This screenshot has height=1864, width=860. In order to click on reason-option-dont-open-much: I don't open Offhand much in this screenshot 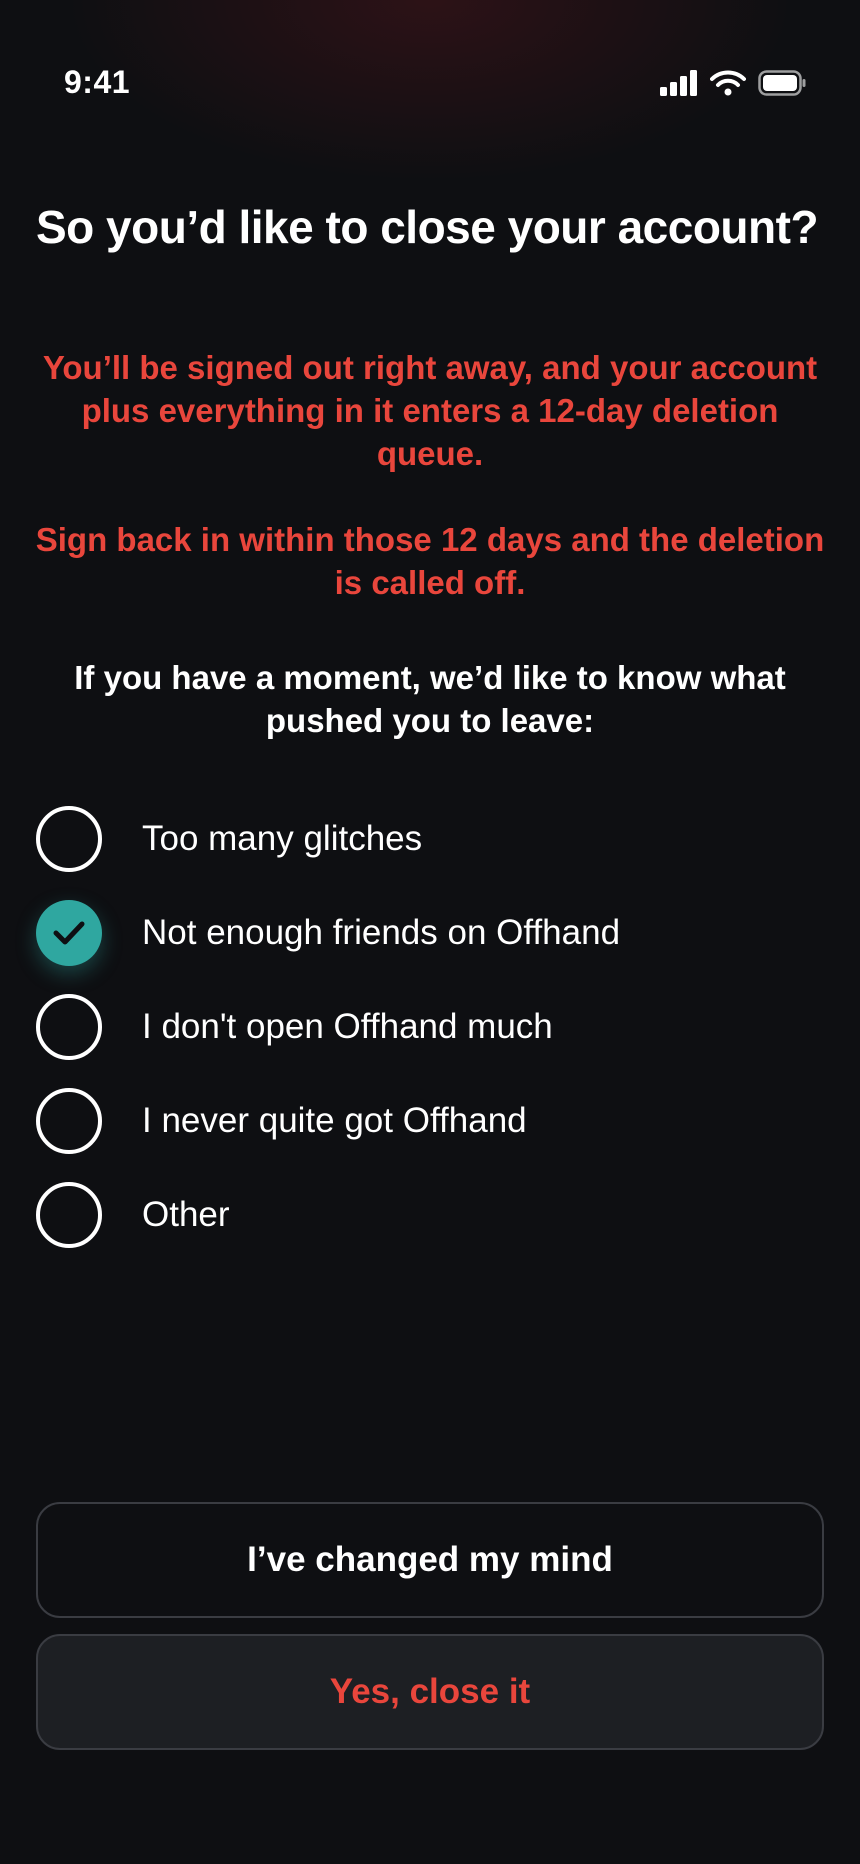, I will do `click(426, 1027)`.